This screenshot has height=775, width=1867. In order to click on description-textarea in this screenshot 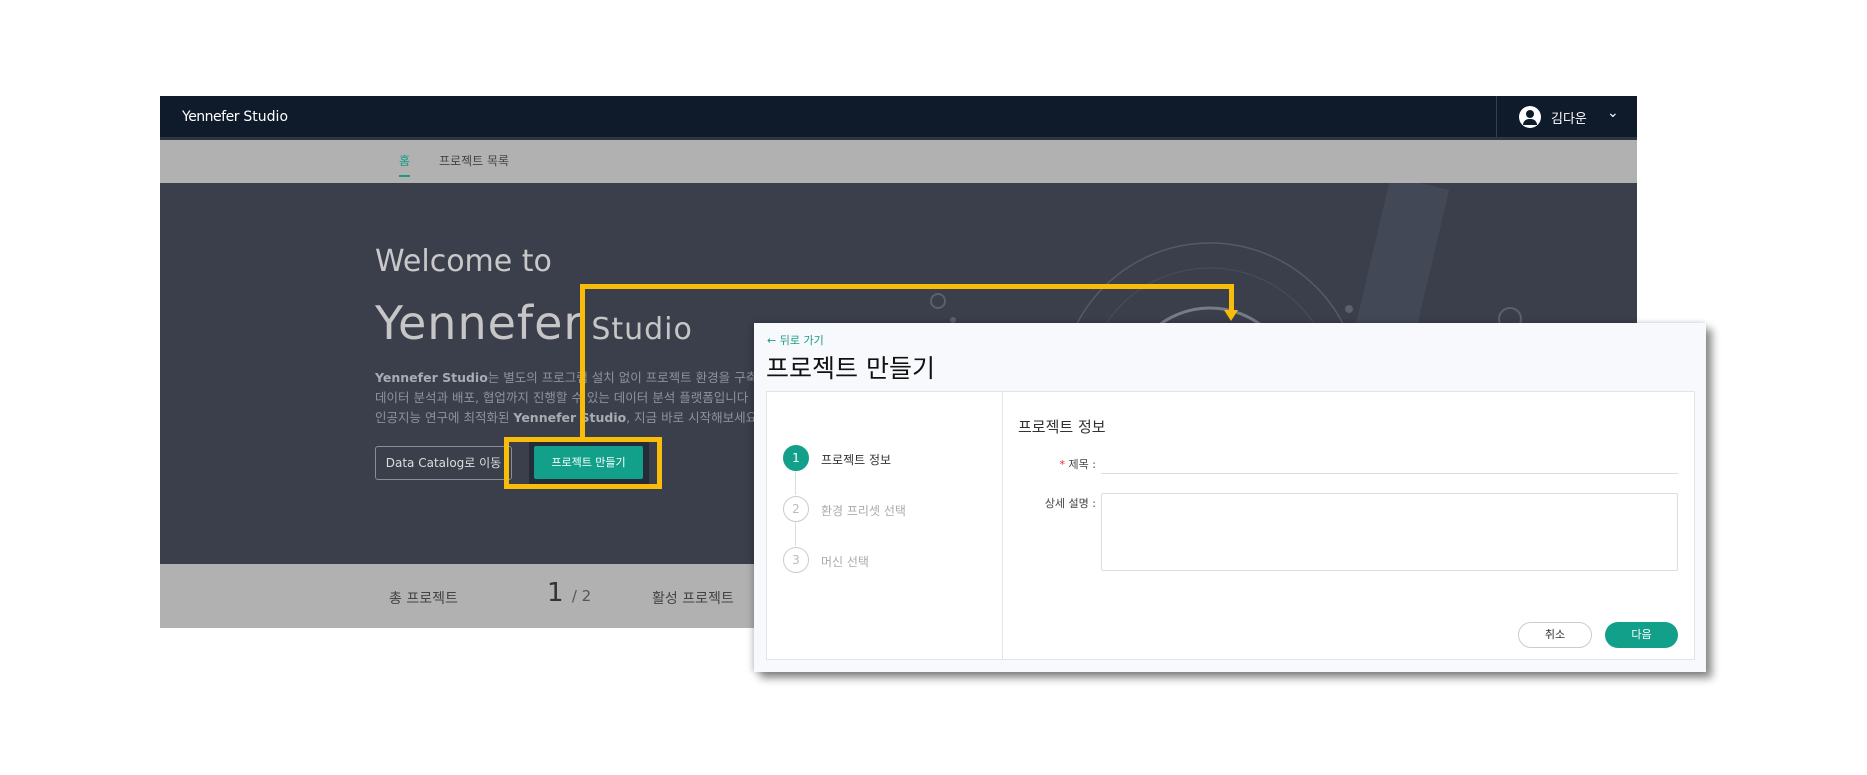, I will do `click(1389, 532)`.